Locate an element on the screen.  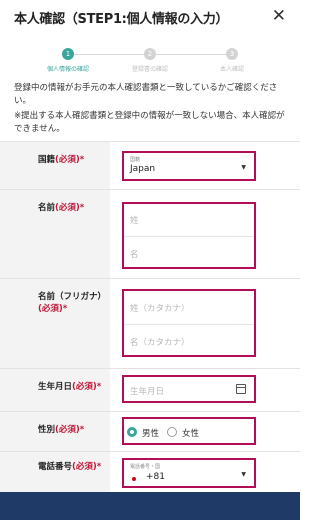
row-label-cell: 国籍(必須)* is located at coordinates (55, 165).